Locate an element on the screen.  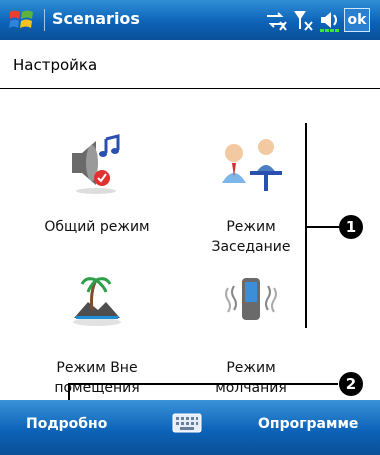
scenario-general: Общий режим is located at coordinates (97, 227).